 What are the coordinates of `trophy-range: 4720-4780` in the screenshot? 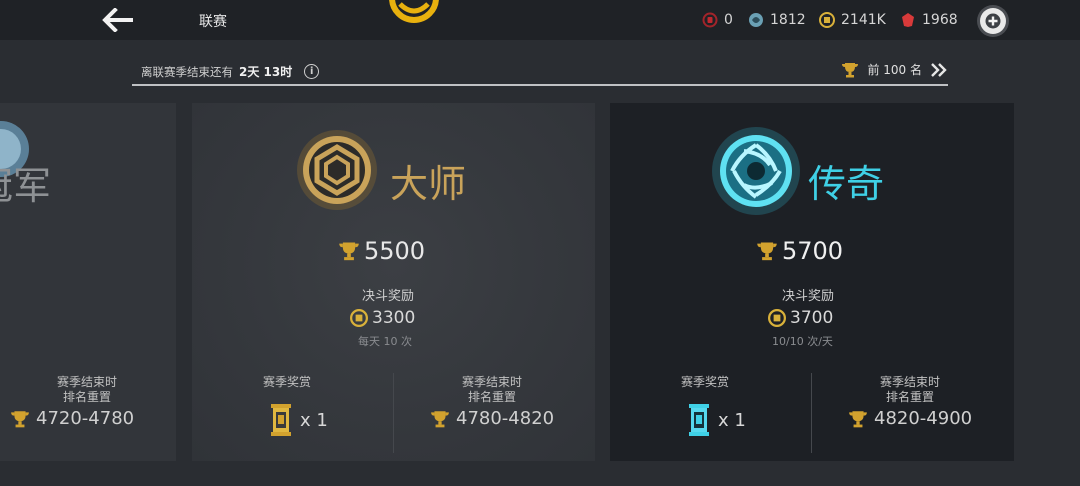 It's located at (72, 418).